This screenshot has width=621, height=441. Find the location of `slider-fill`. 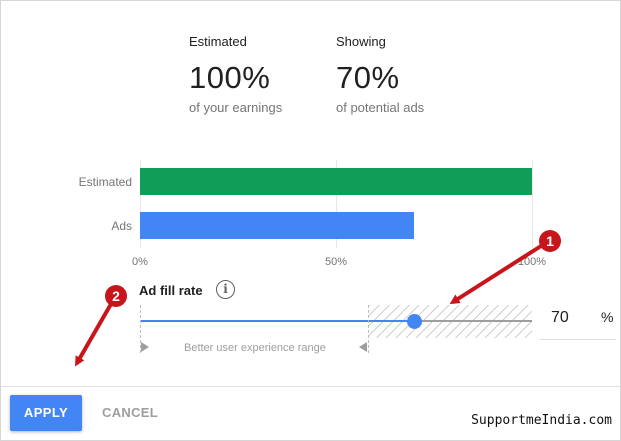

slider-fill is located at coordinates (277, 321).